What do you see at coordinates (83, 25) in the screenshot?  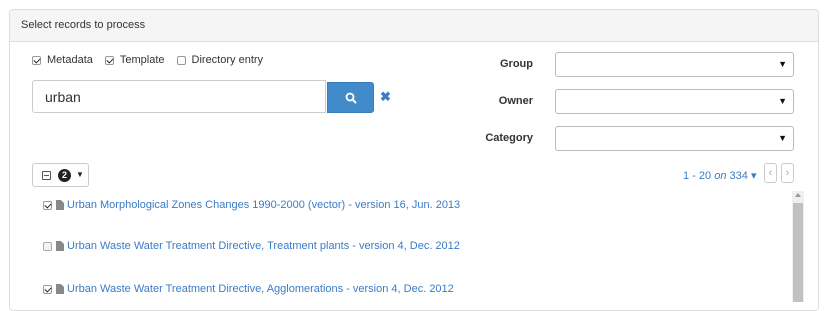 I see `panel-title: Select records to process` at bounding box center [83, 25].